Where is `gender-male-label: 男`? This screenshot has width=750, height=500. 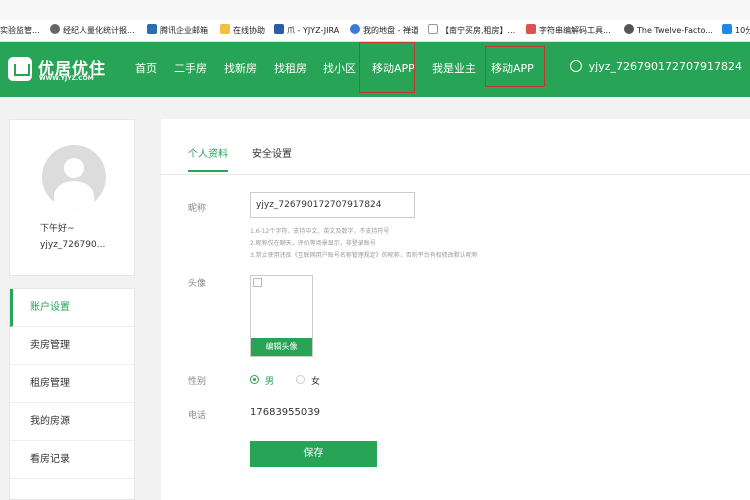 gender-male-label: 男 is located at coordinates (269, 380).